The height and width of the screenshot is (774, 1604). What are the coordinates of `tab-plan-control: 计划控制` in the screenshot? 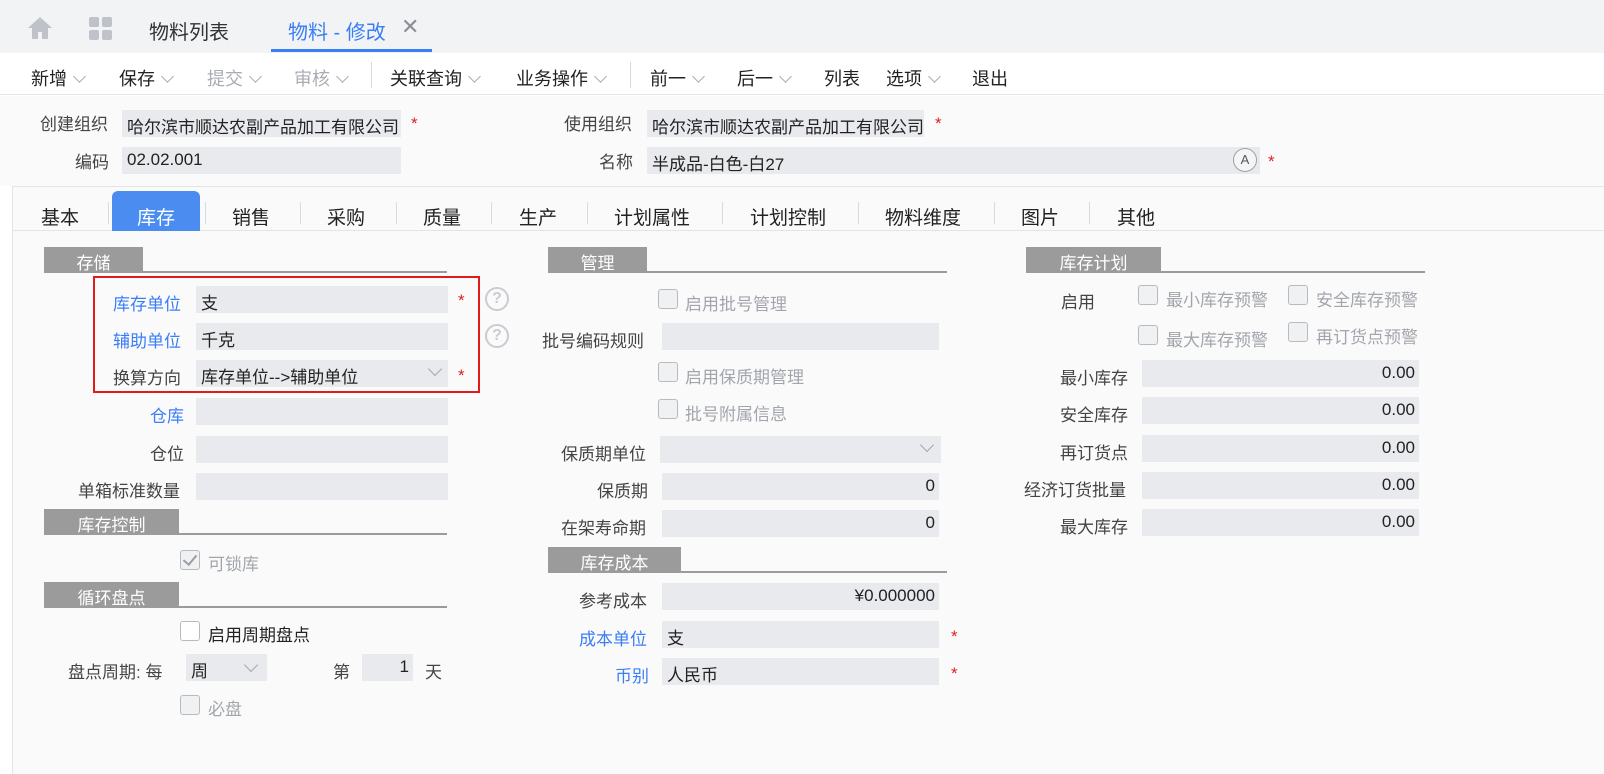 It's located at (788, 216).